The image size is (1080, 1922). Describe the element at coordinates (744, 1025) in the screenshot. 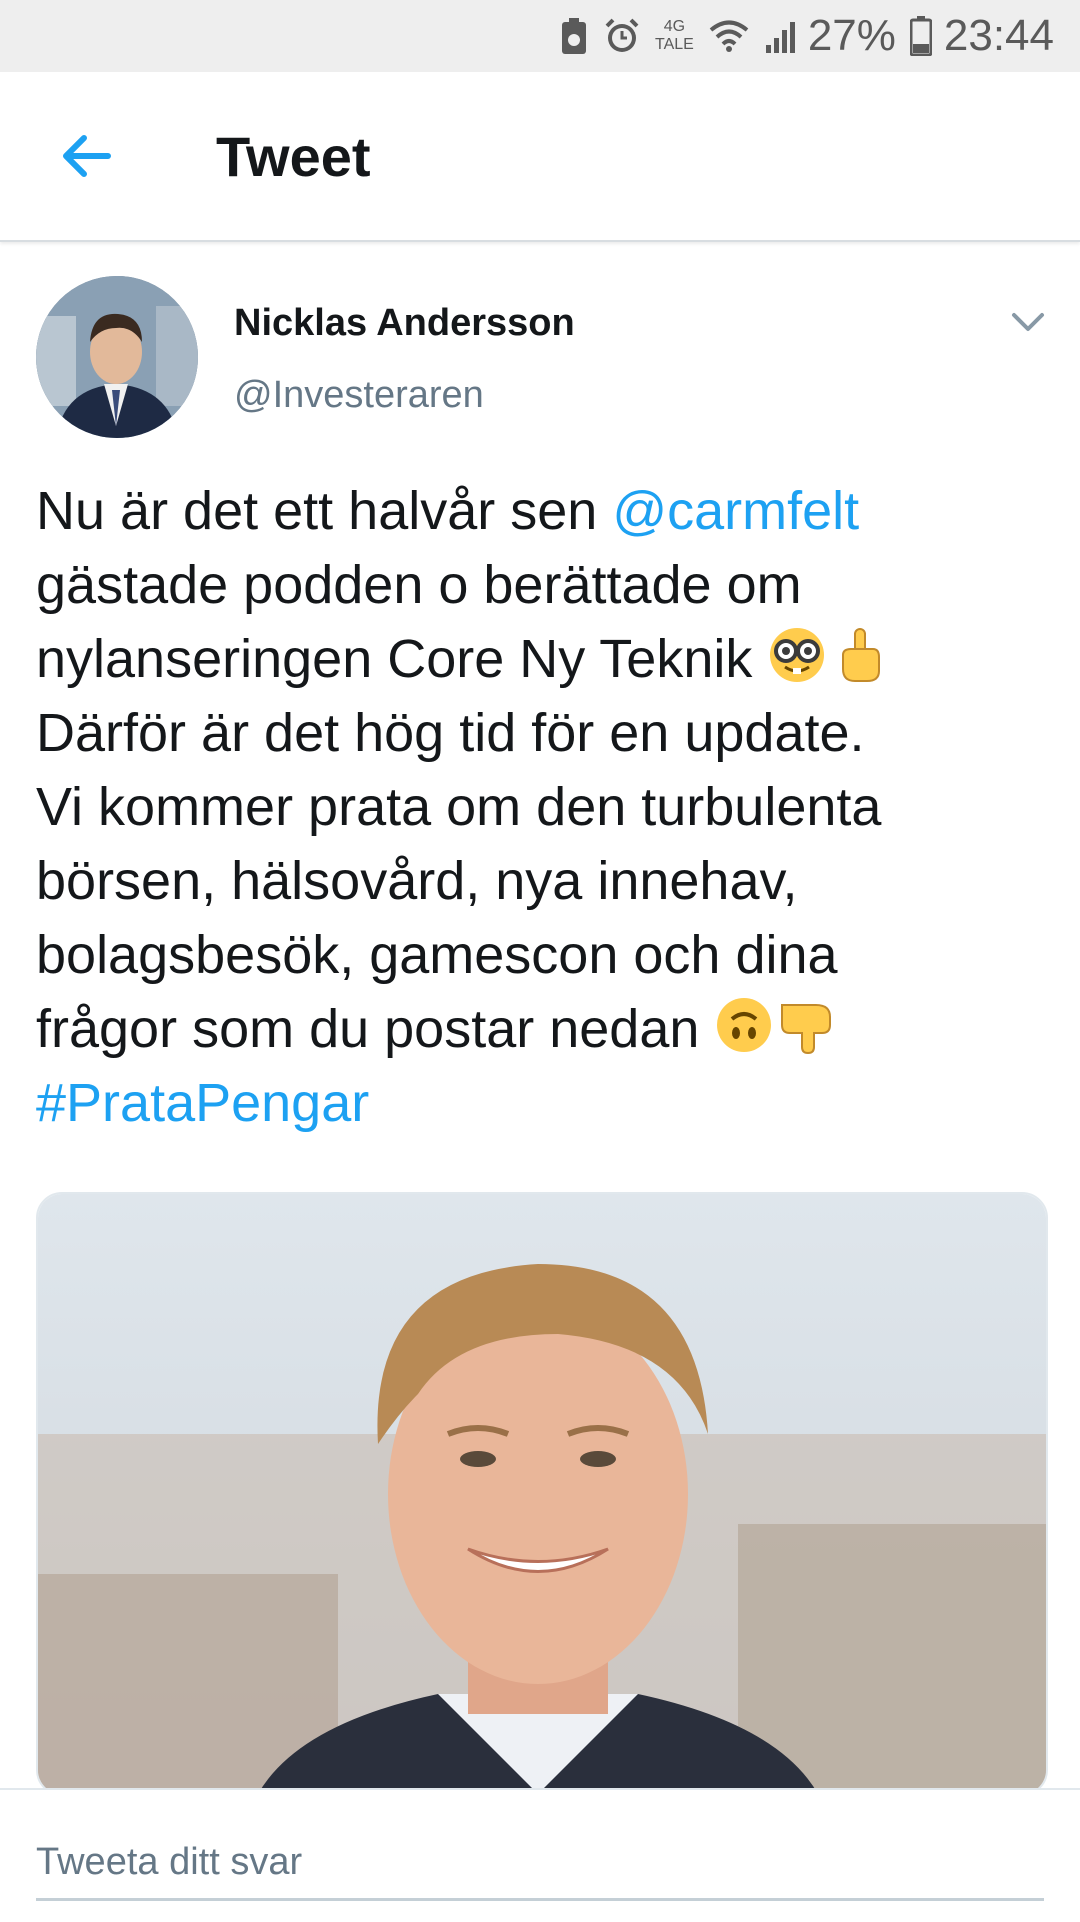

I see `upside-down-face-emoji-icon` at that location.